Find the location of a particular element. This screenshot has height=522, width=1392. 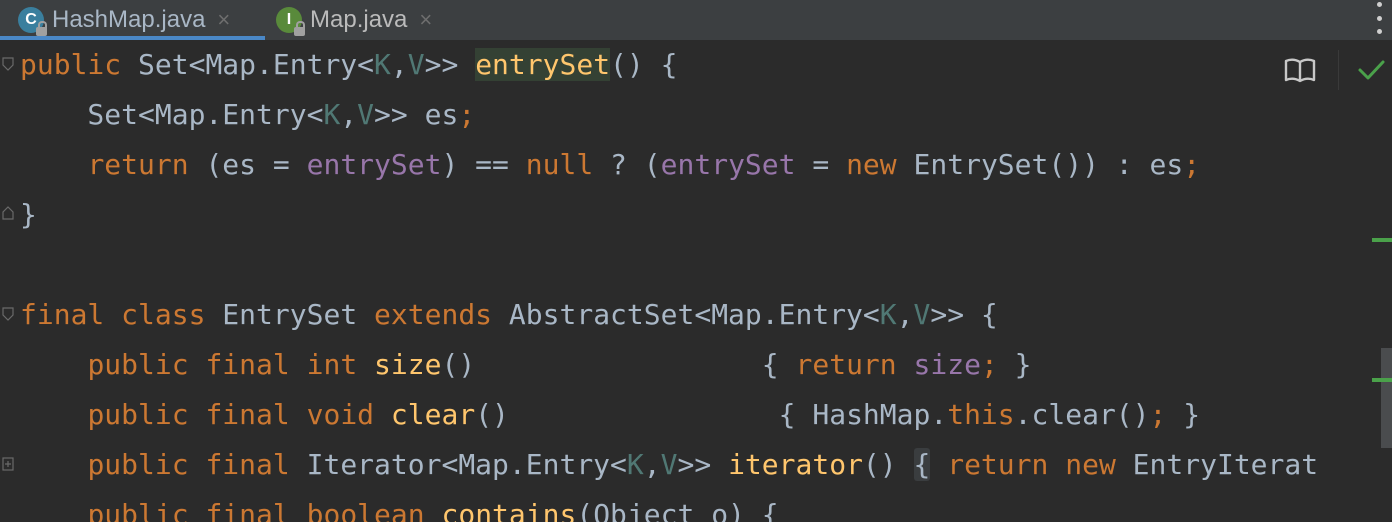

tab-label: HashMap.java is located at coordinates (129, 19).